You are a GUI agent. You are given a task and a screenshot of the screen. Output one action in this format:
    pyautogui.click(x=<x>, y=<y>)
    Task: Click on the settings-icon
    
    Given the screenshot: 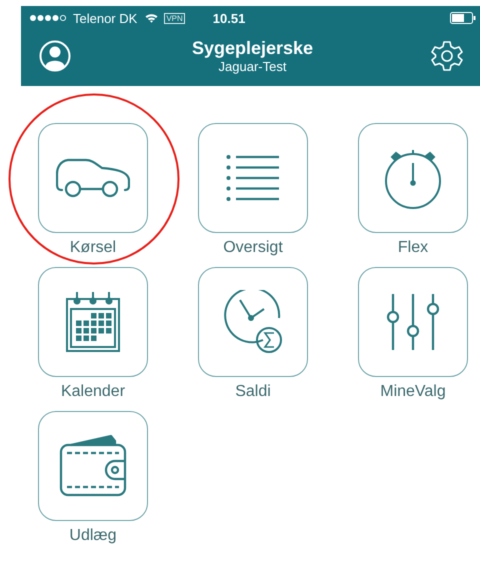 What is the action you would take?
    pyautogui.click(x=447, y=56)
    